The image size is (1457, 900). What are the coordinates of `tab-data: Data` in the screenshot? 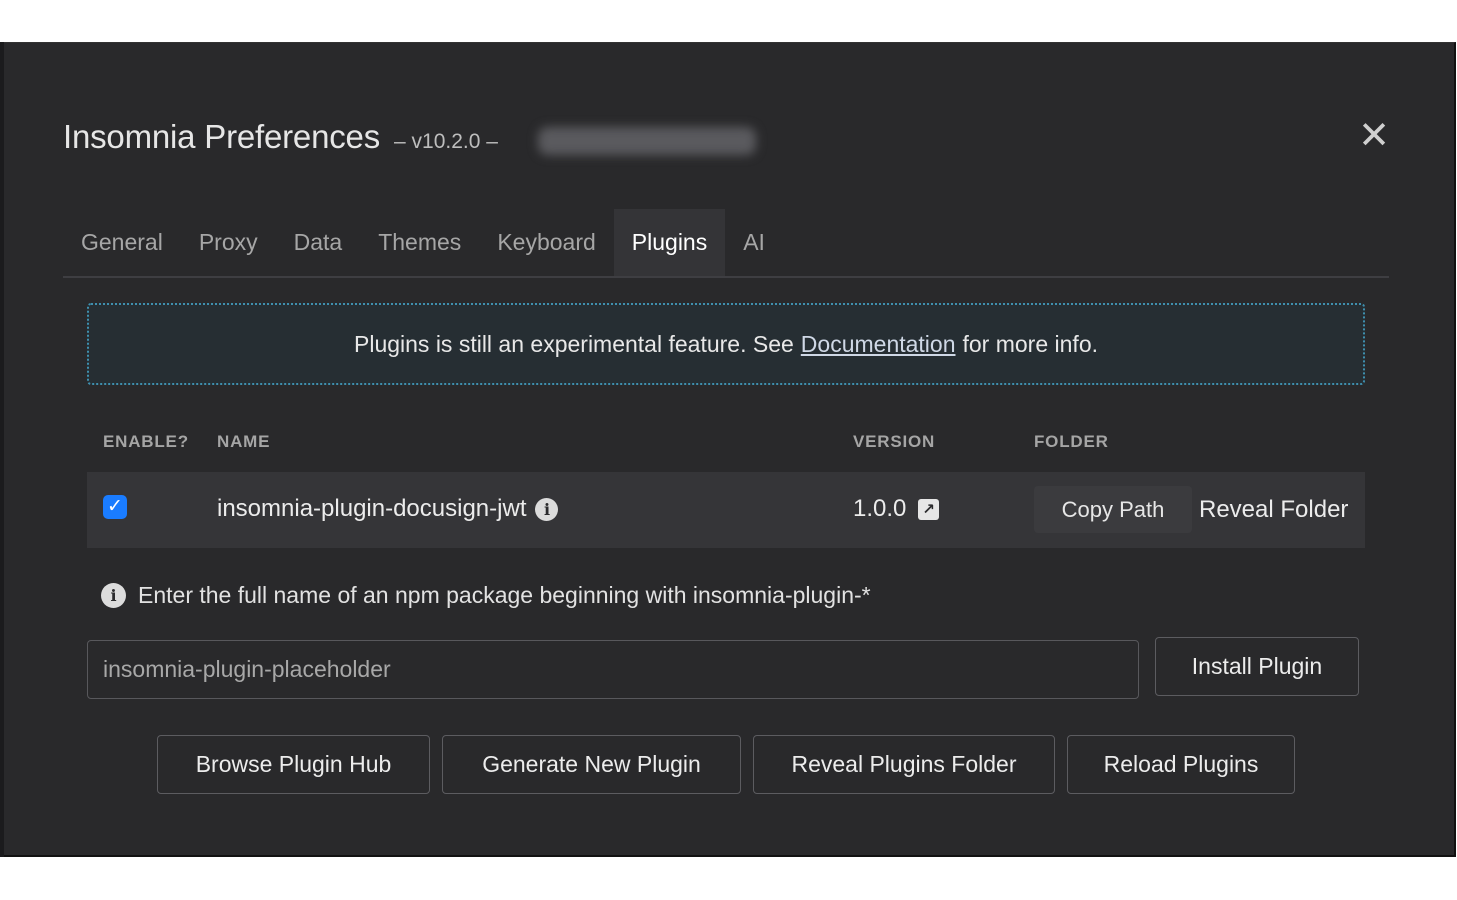 It's located at (318, 242).